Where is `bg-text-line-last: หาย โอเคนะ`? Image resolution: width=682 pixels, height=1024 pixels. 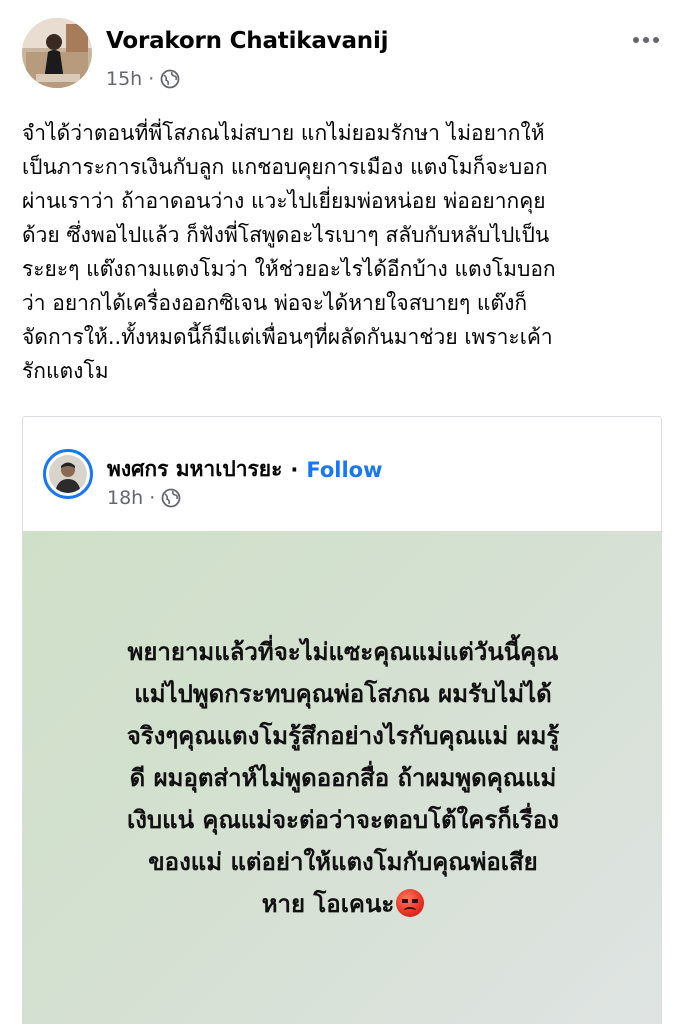 bg-text-line-last: หาย โอเคนะ is located at coordinates (342, 904).